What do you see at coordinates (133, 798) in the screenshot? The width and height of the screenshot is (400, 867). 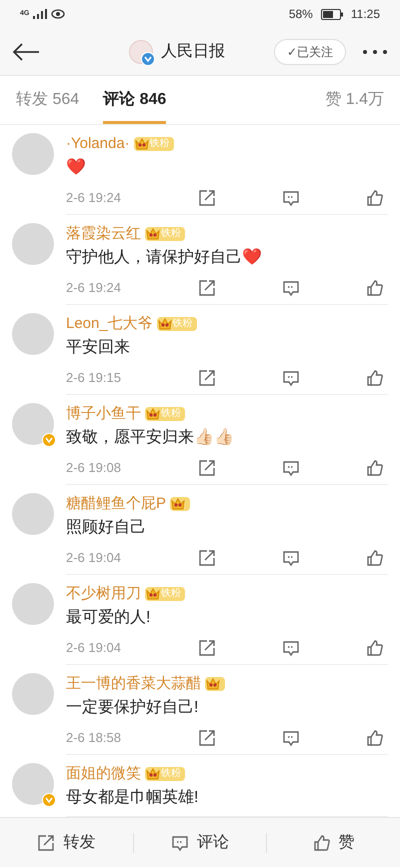 I see `comment-text: 母女都是巾帼英雄!` at bounding box center [133, 798].